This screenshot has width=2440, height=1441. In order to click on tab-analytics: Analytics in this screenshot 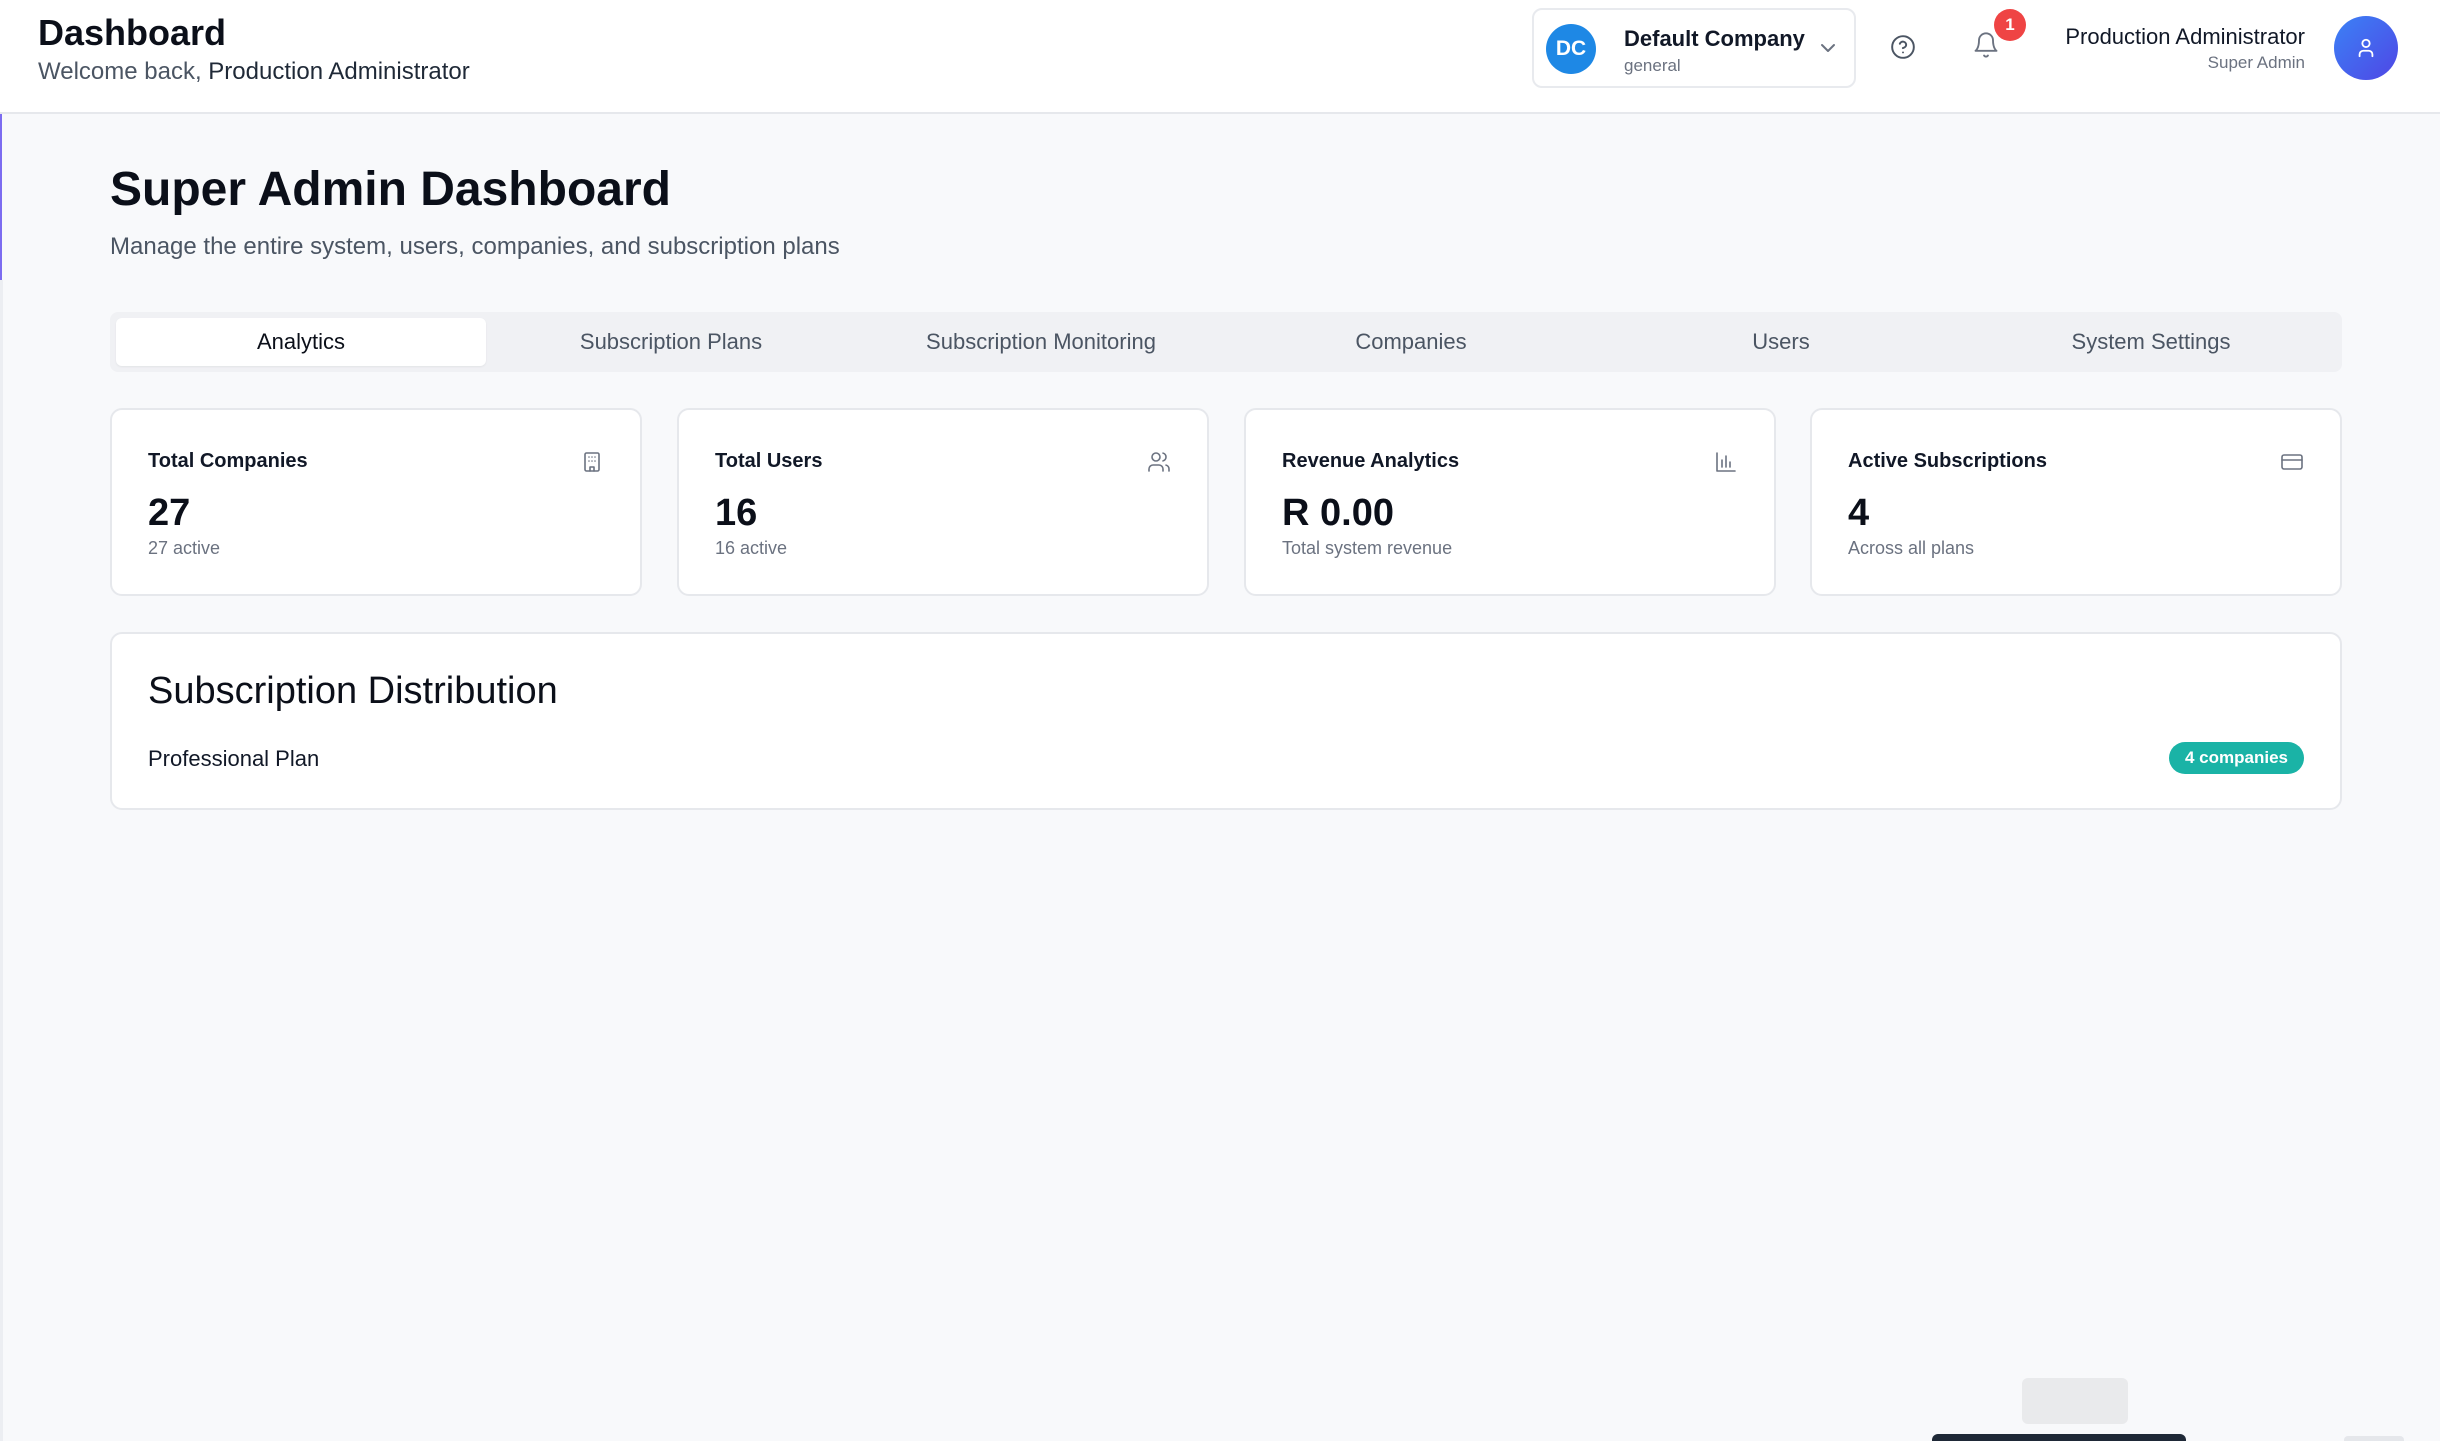, I will do `click(301, 342)`.